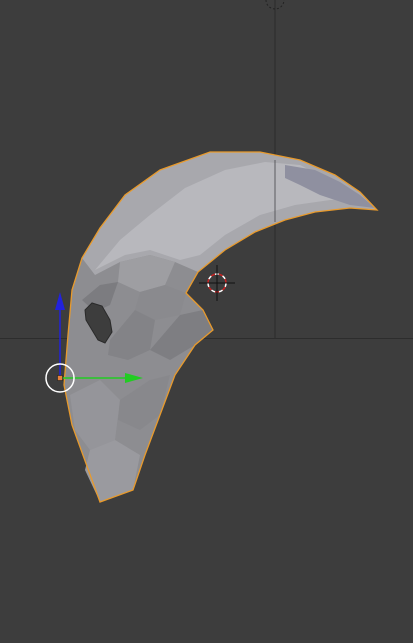  What do you see at coordinates (60, 301) in the screenshot?
I see `gizmo-z-arrow-icon` at bounding box center [60, 301].